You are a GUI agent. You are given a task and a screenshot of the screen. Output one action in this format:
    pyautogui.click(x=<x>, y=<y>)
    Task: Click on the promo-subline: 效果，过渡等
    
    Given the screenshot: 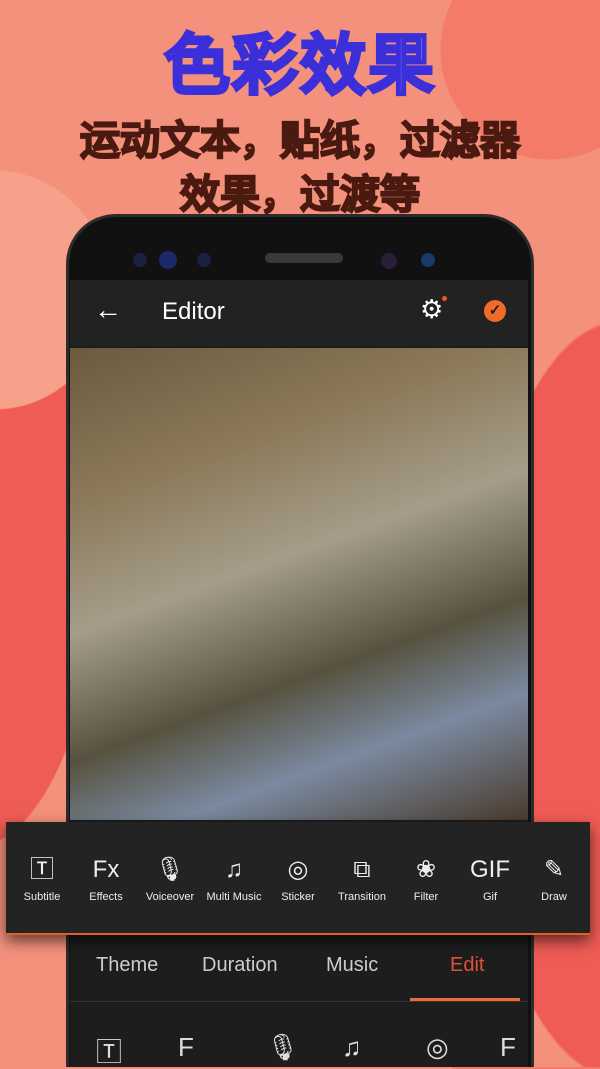 What is the action you would take?
    pyautogui.click(x=300, y=195)
    